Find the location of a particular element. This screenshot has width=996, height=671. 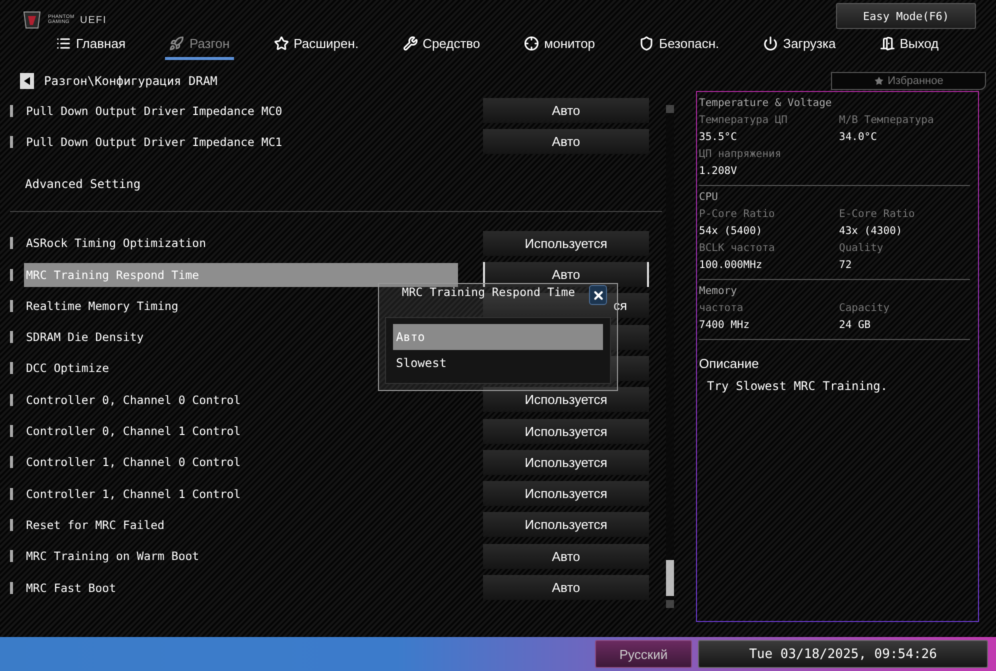

nav-tab: Выход is located at coordinates (909, 45).